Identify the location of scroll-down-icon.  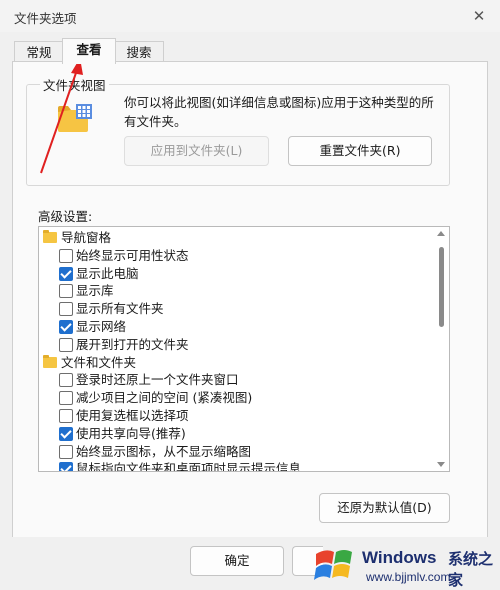
(441, 464).